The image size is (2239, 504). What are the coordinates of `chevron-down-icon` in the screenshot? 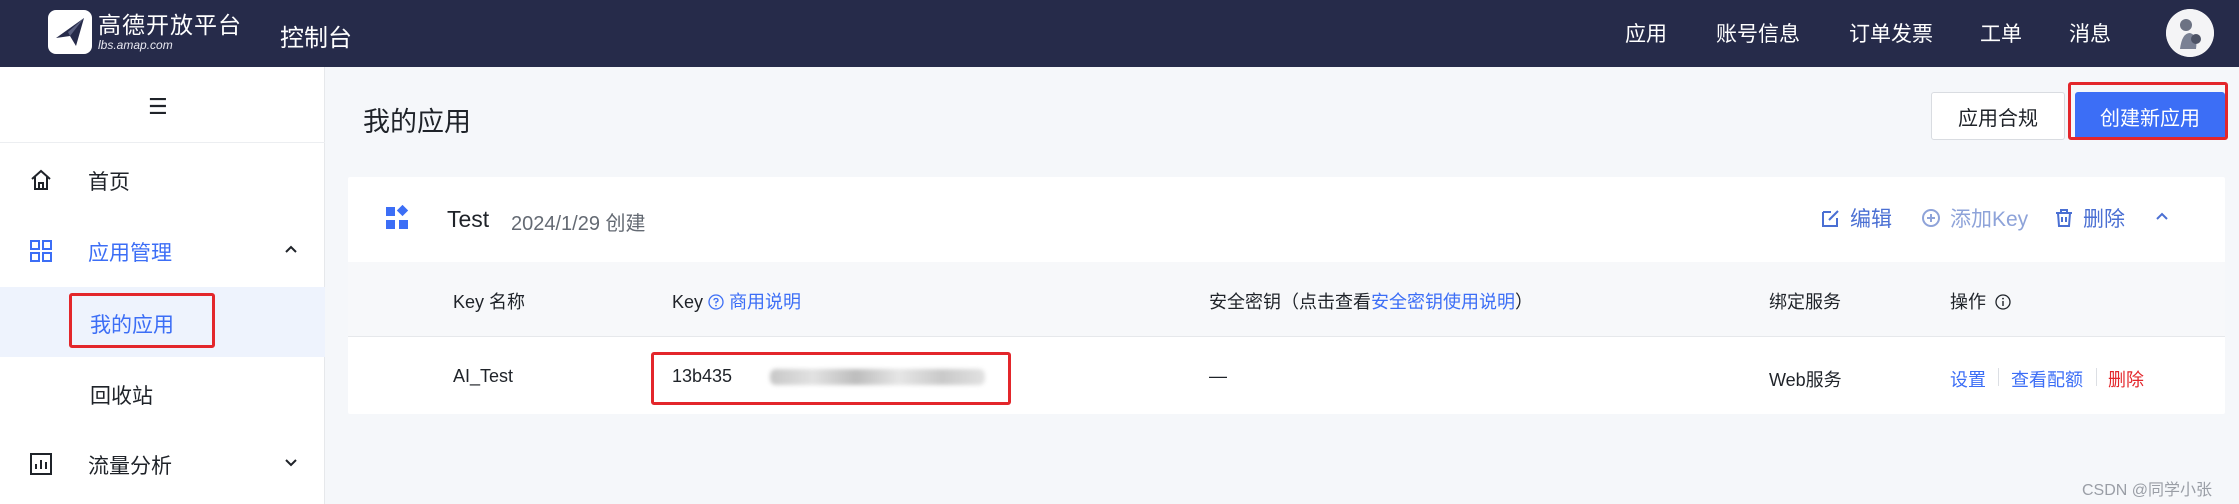 It's located at (291, 463).